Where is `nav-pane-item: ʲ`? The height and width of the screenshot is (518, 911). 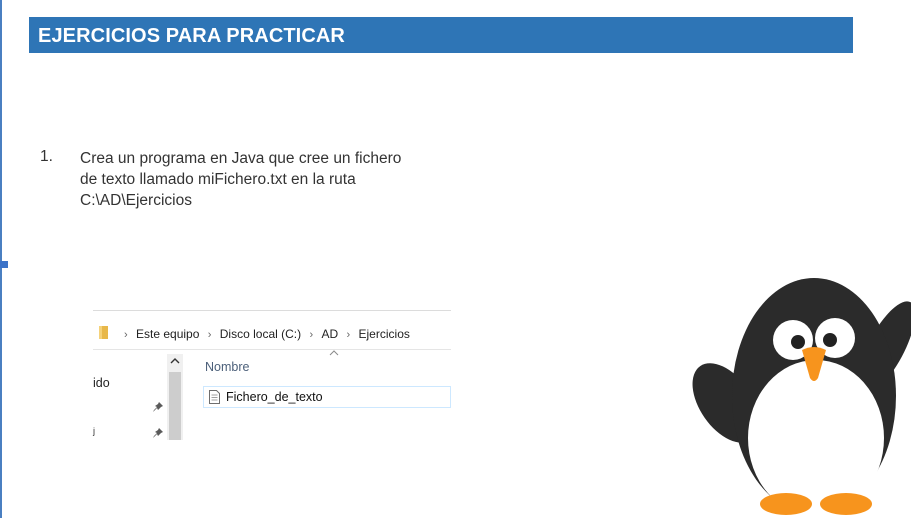
nav-pane-item: ʲ is located at coordinates (94, 433).